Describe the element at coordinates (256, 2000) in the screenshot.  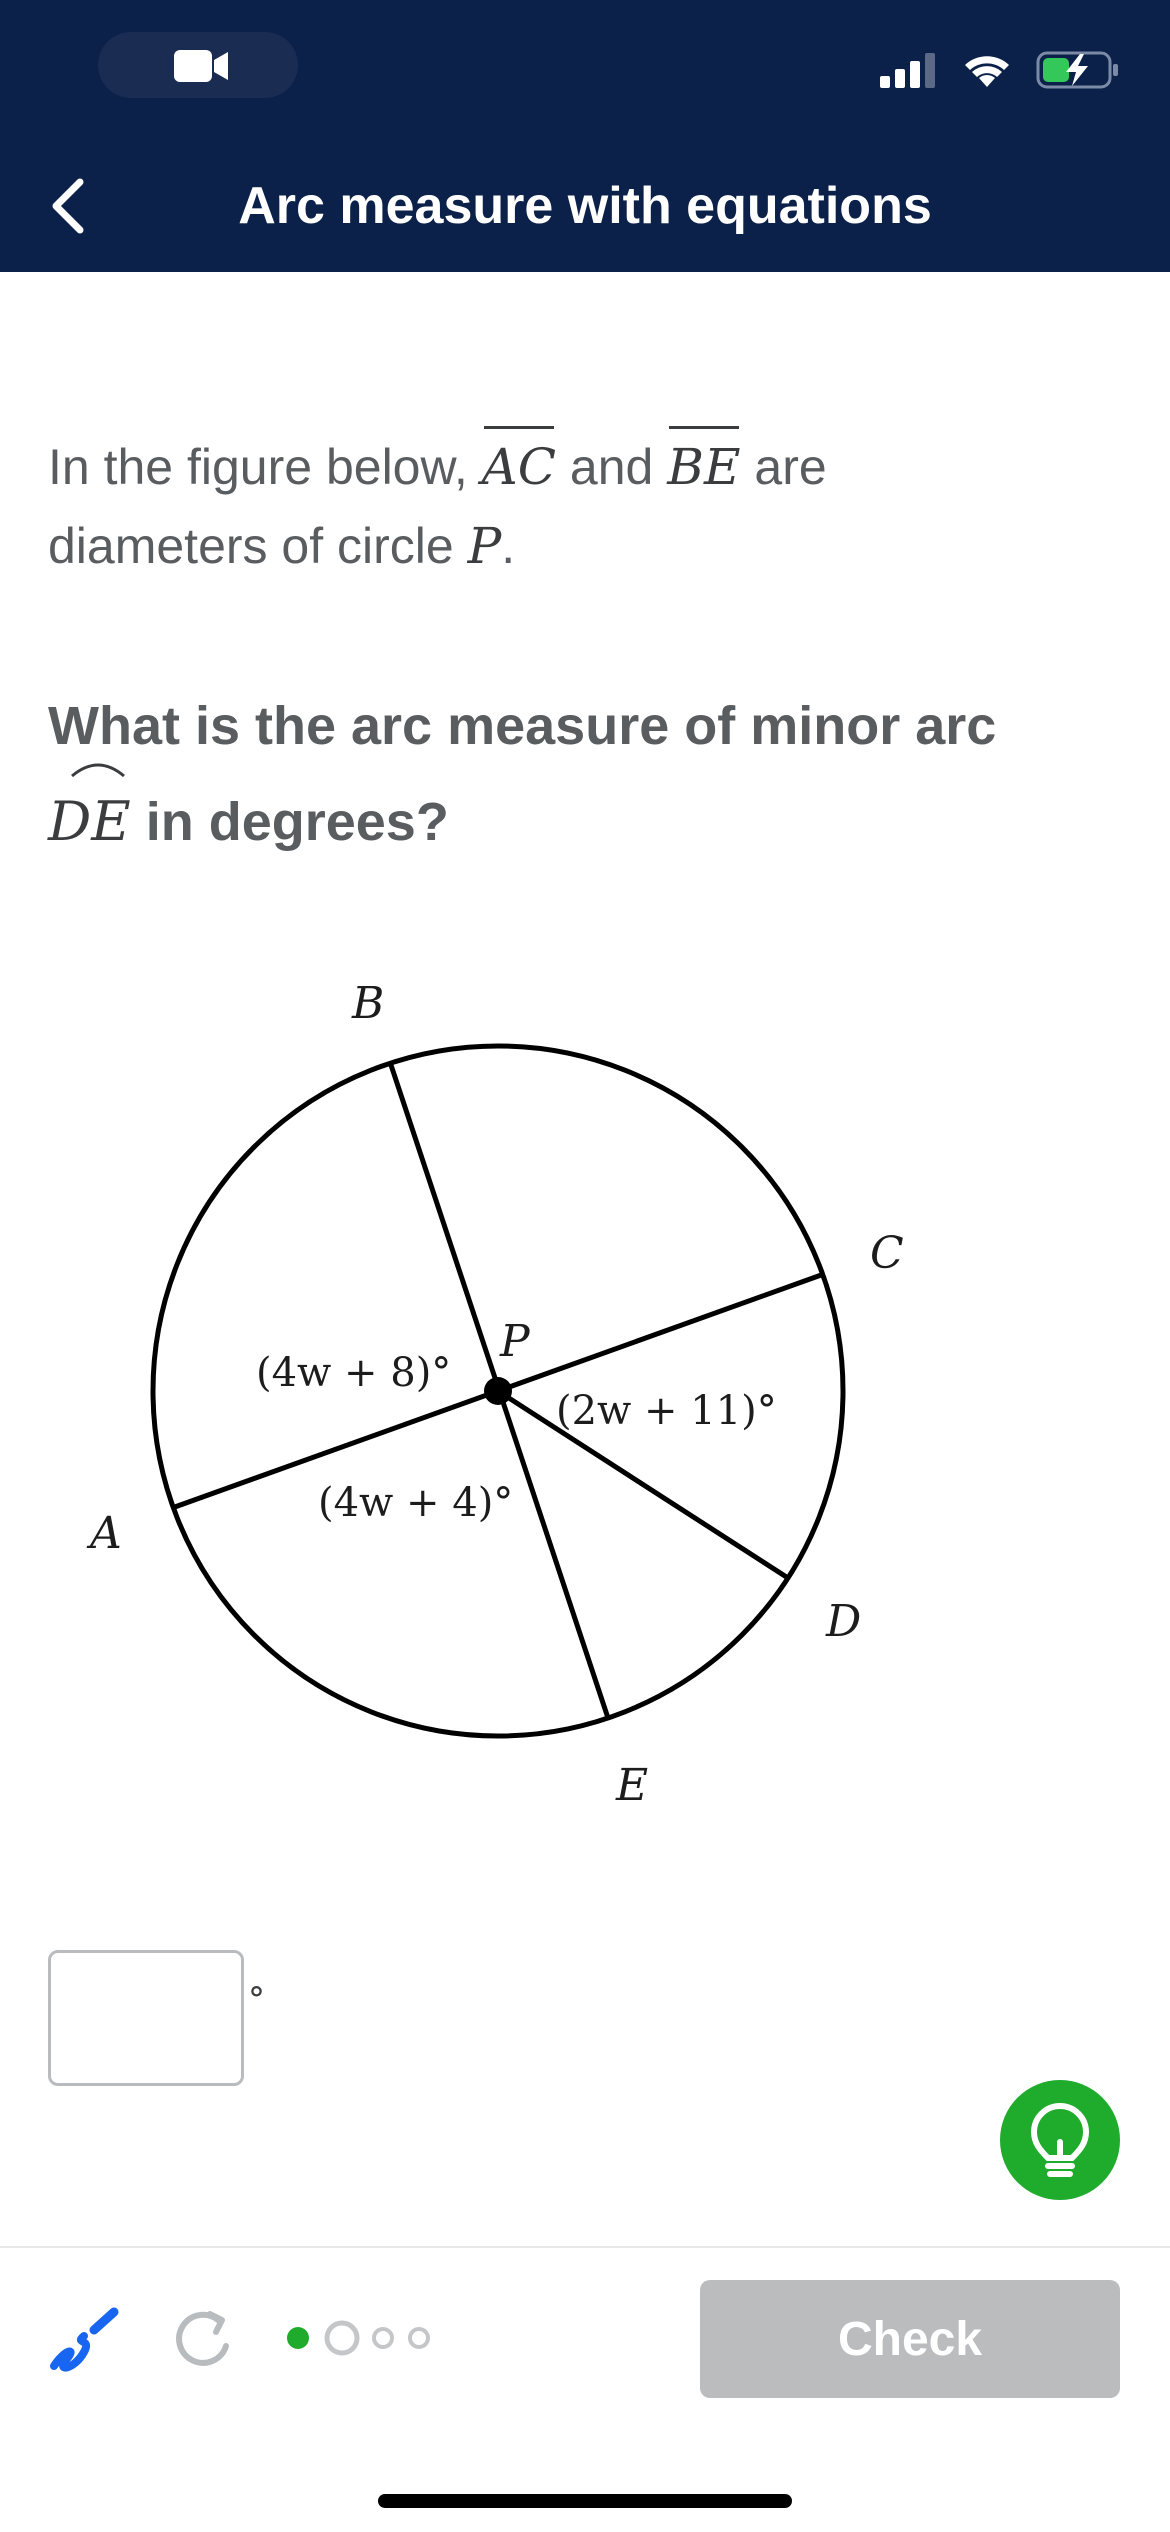
I see `answer-degree-unit: °` at that location.